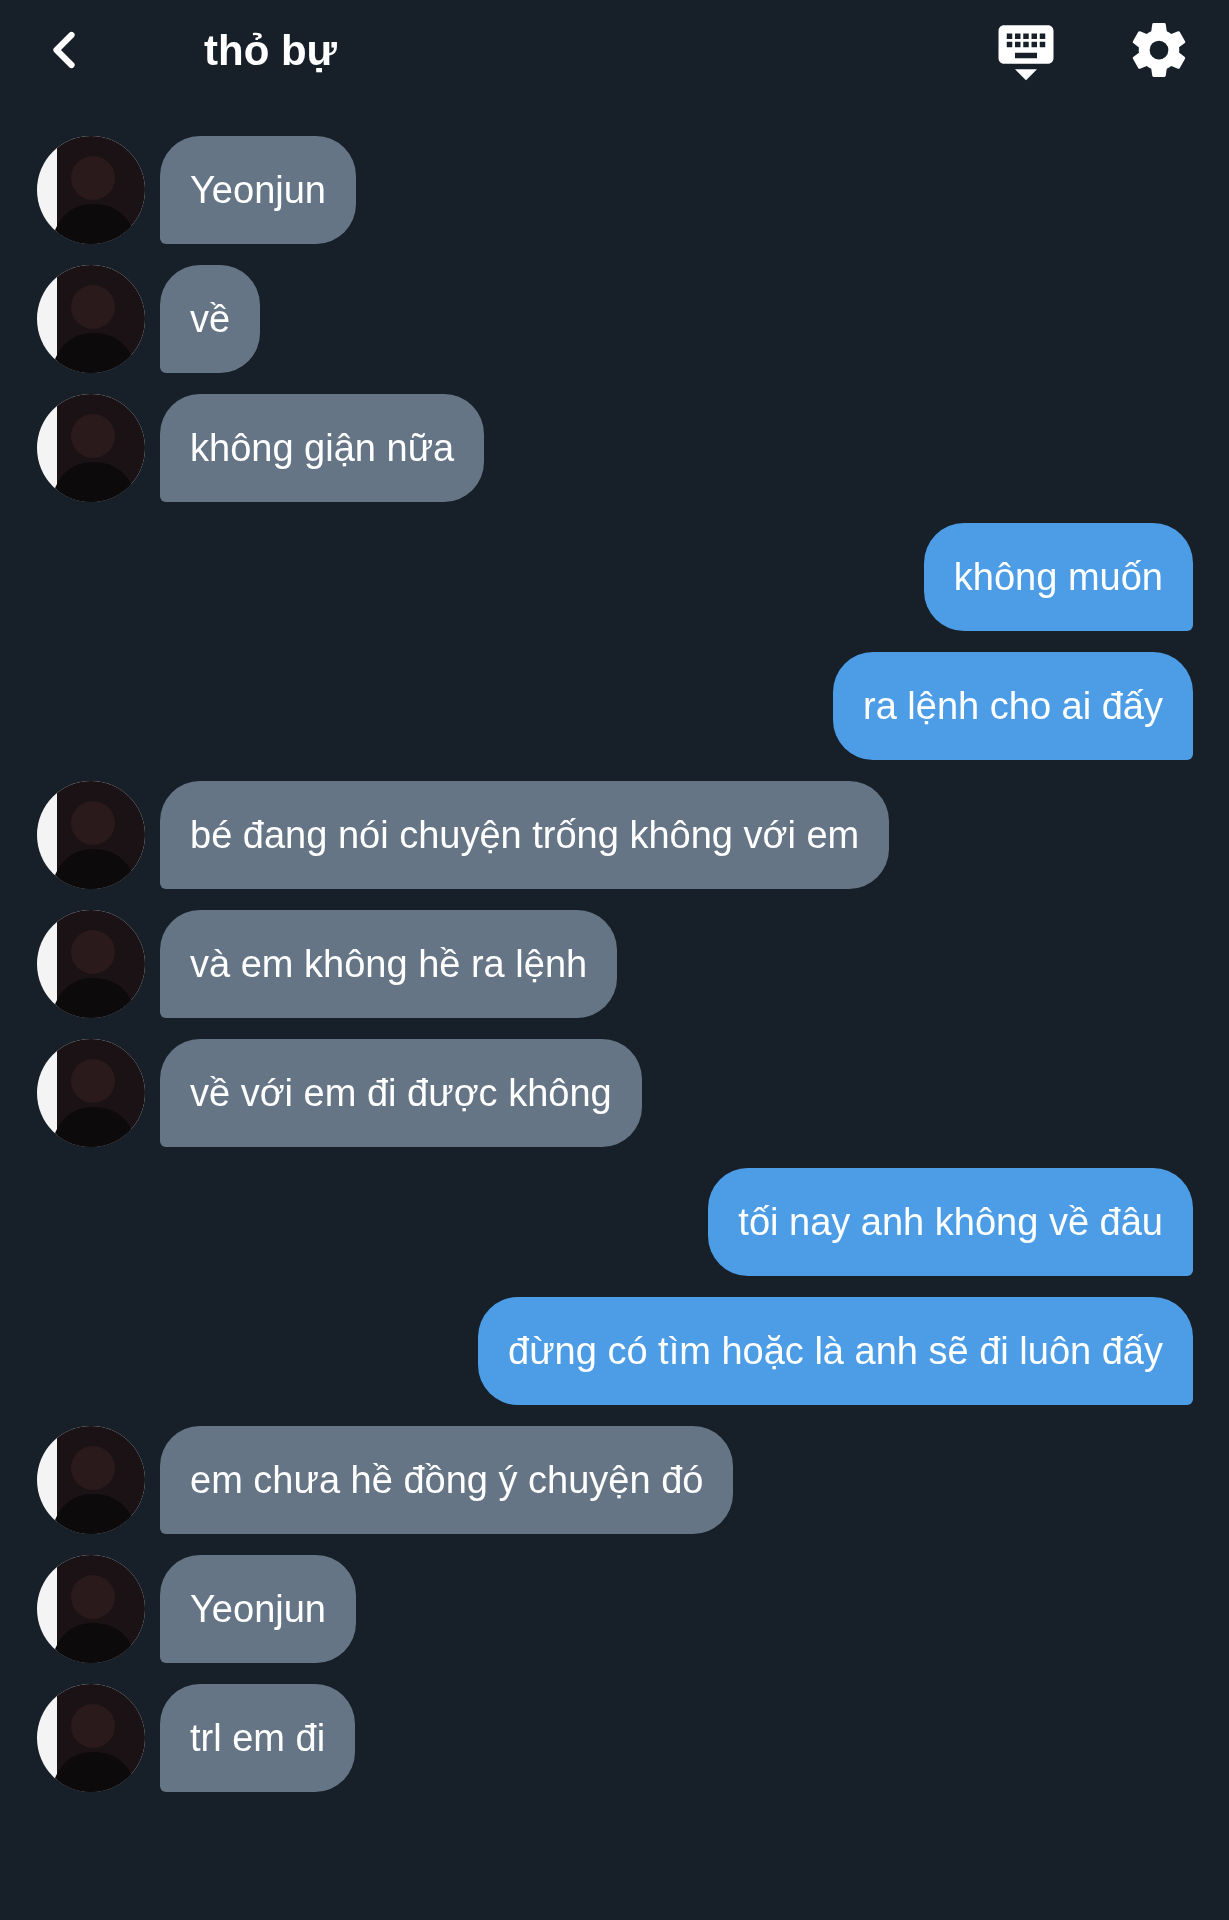 This screenshot has height=1920, width=1229. I want to click on chat-title: thỏ bự, so click(271, 50).